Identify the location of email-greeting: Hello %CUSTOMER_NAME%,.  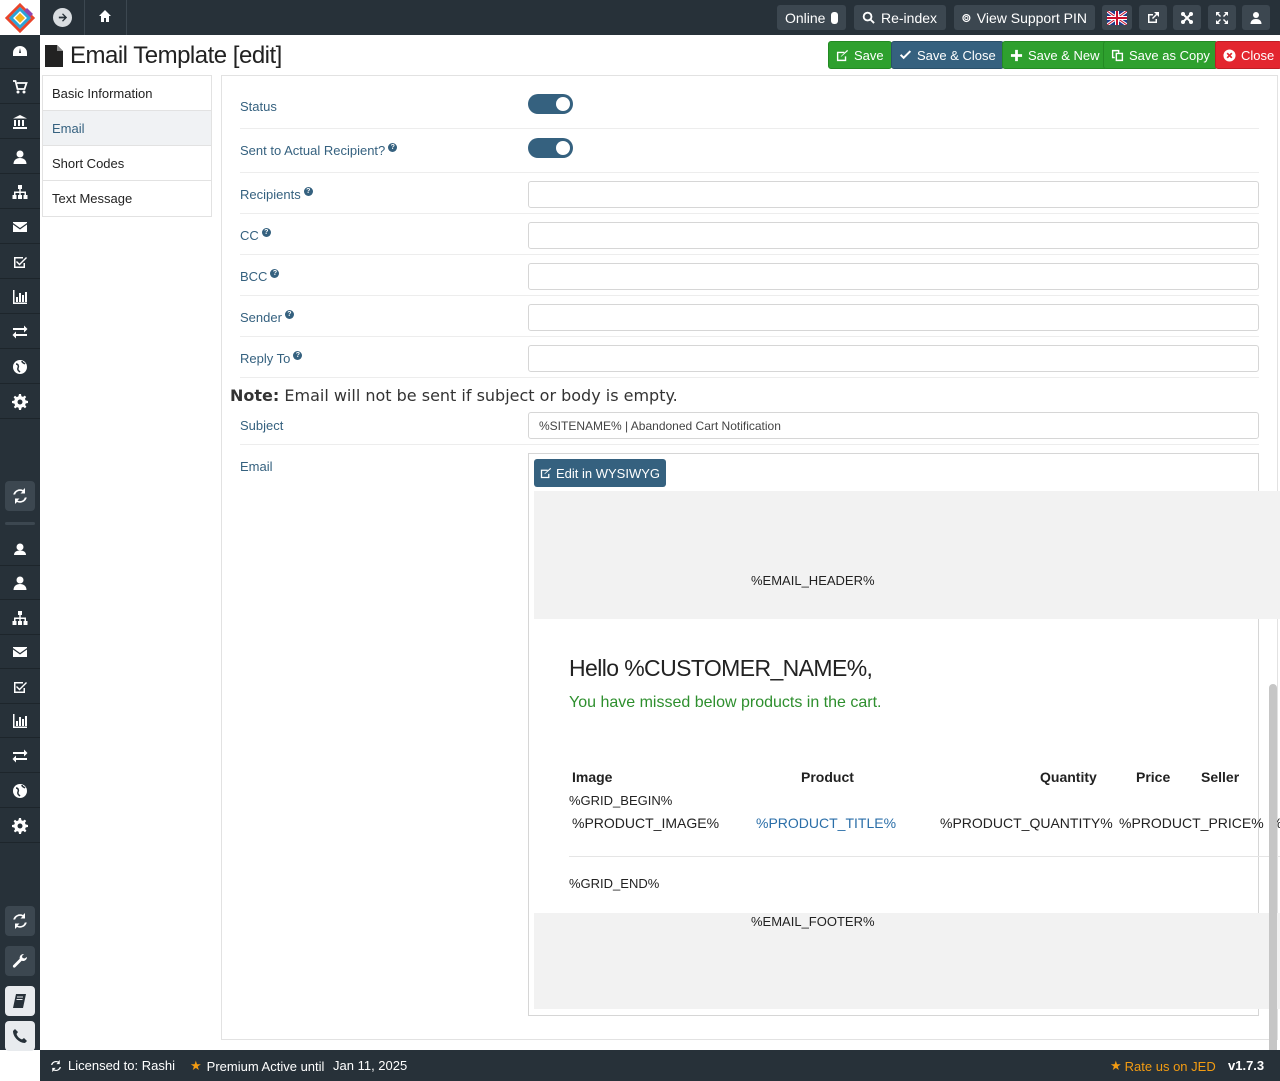
(721, 668).